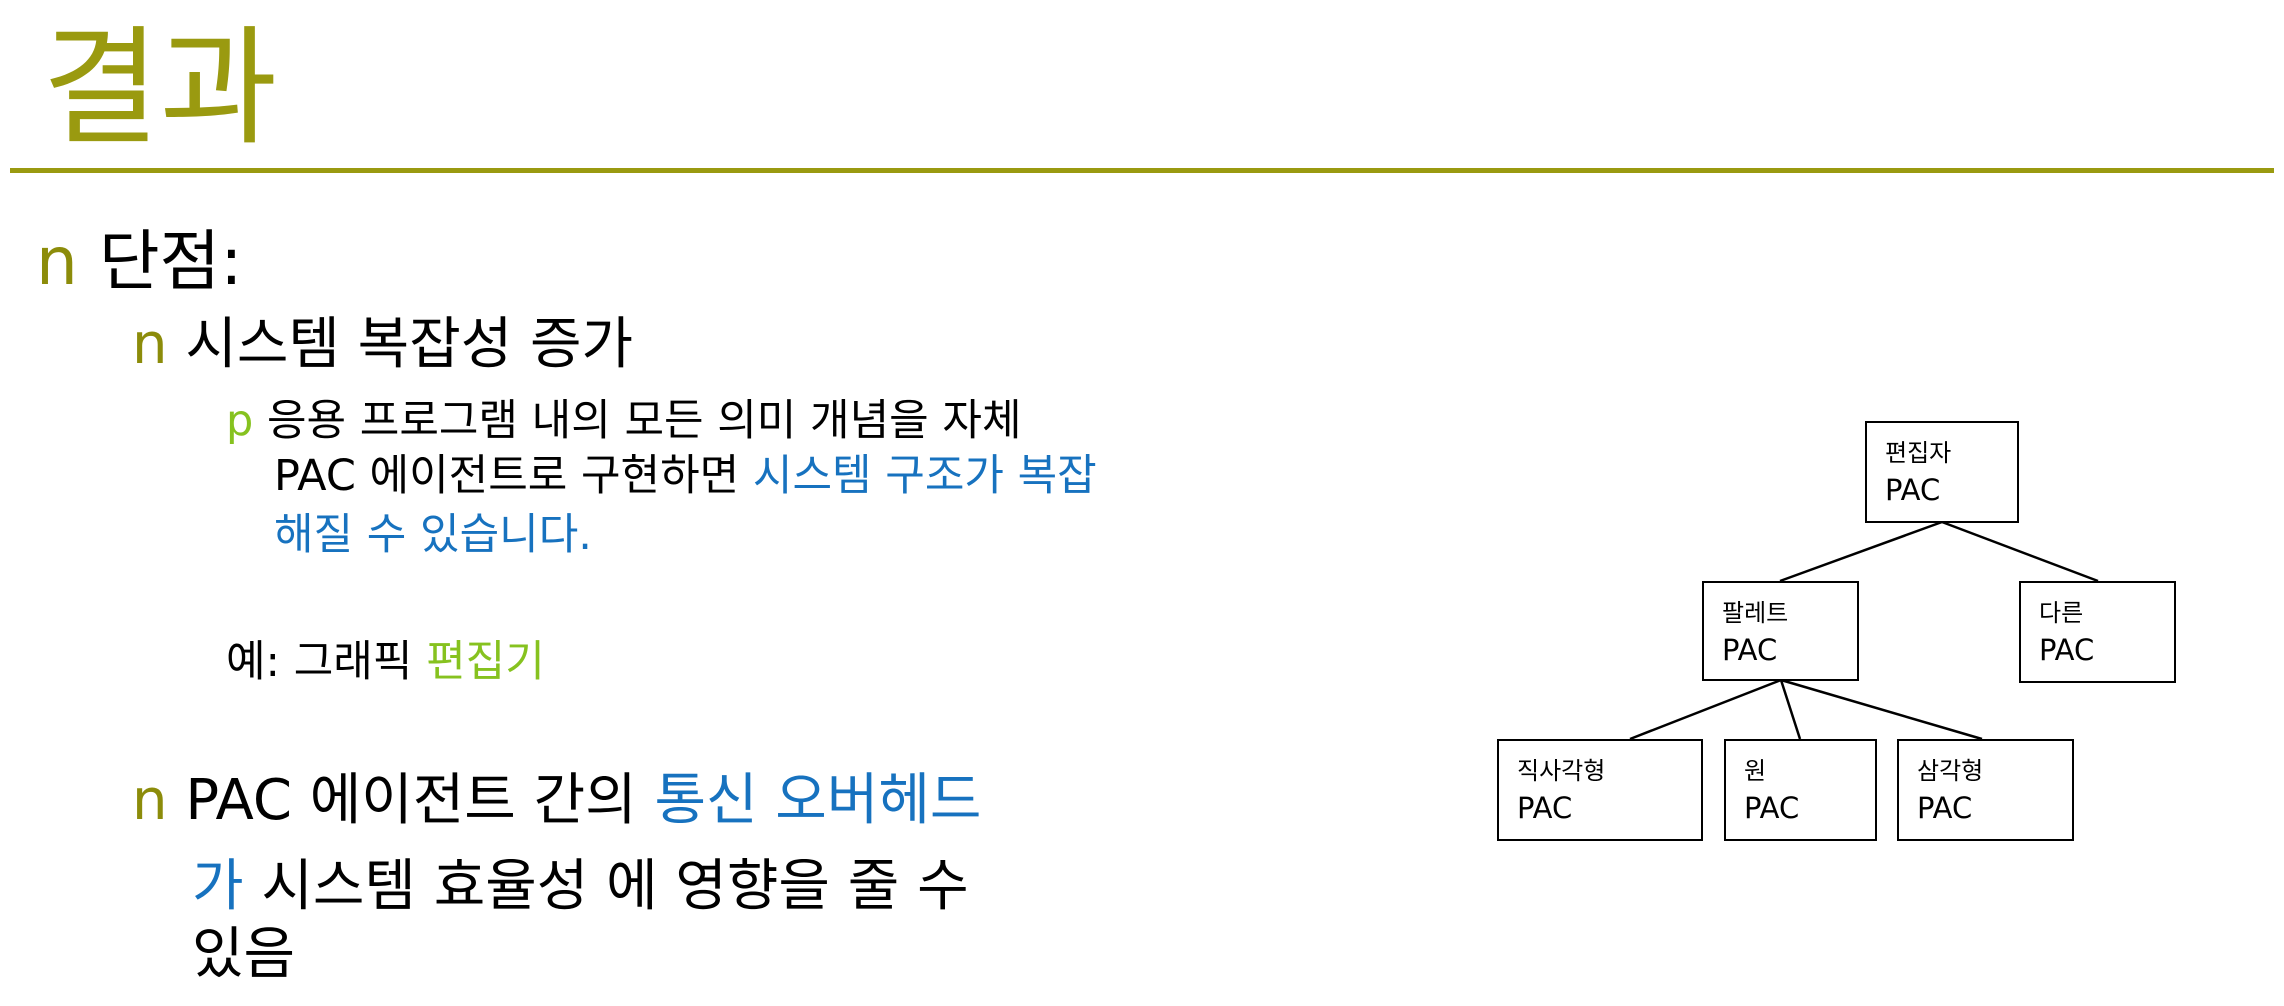  Describe the element at coordinates (485, 662) in the screenshot. I see `example-highlight: 편집기` at that location.